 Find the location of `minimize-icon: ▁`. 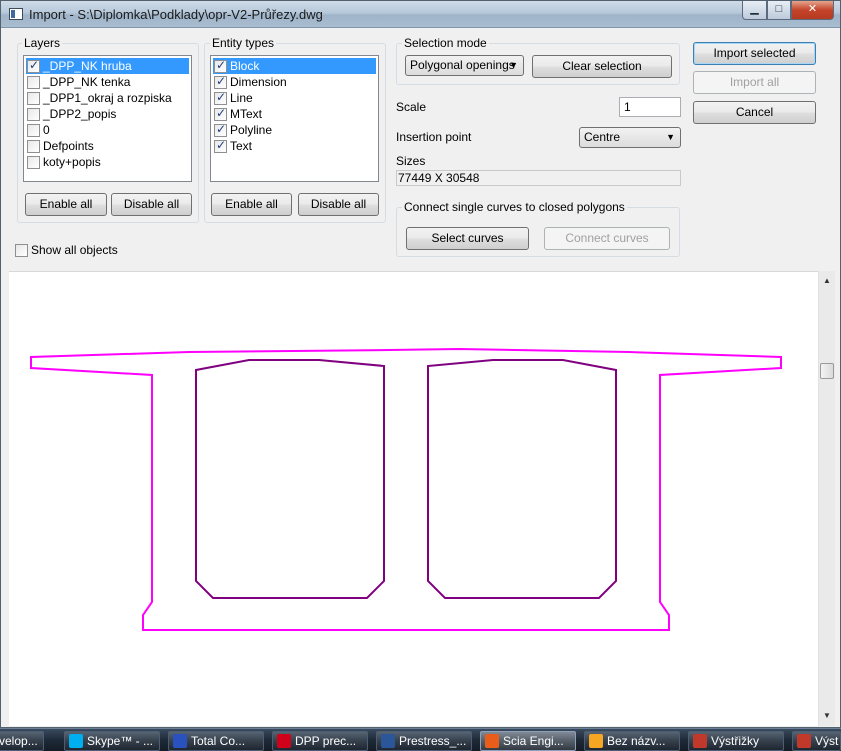

minimize-icon: ▁ is located at coordinates (754, 9).